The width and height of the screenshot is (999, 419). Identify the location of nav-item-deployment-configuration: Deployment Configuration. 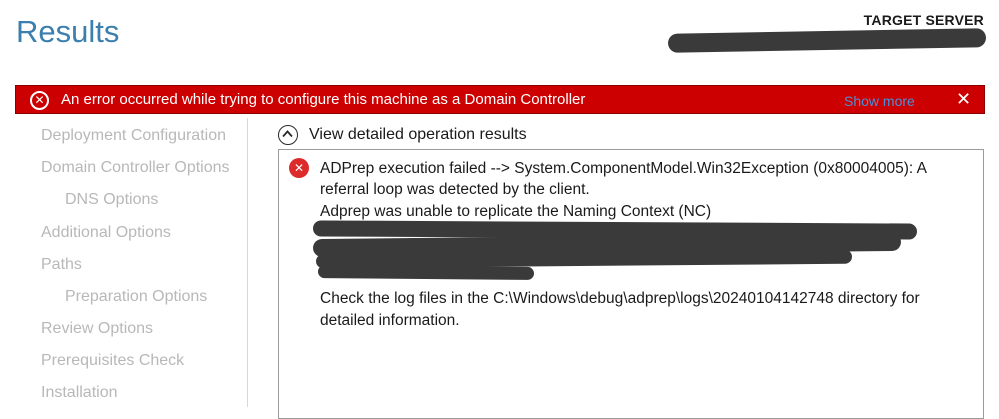
(133, 136).